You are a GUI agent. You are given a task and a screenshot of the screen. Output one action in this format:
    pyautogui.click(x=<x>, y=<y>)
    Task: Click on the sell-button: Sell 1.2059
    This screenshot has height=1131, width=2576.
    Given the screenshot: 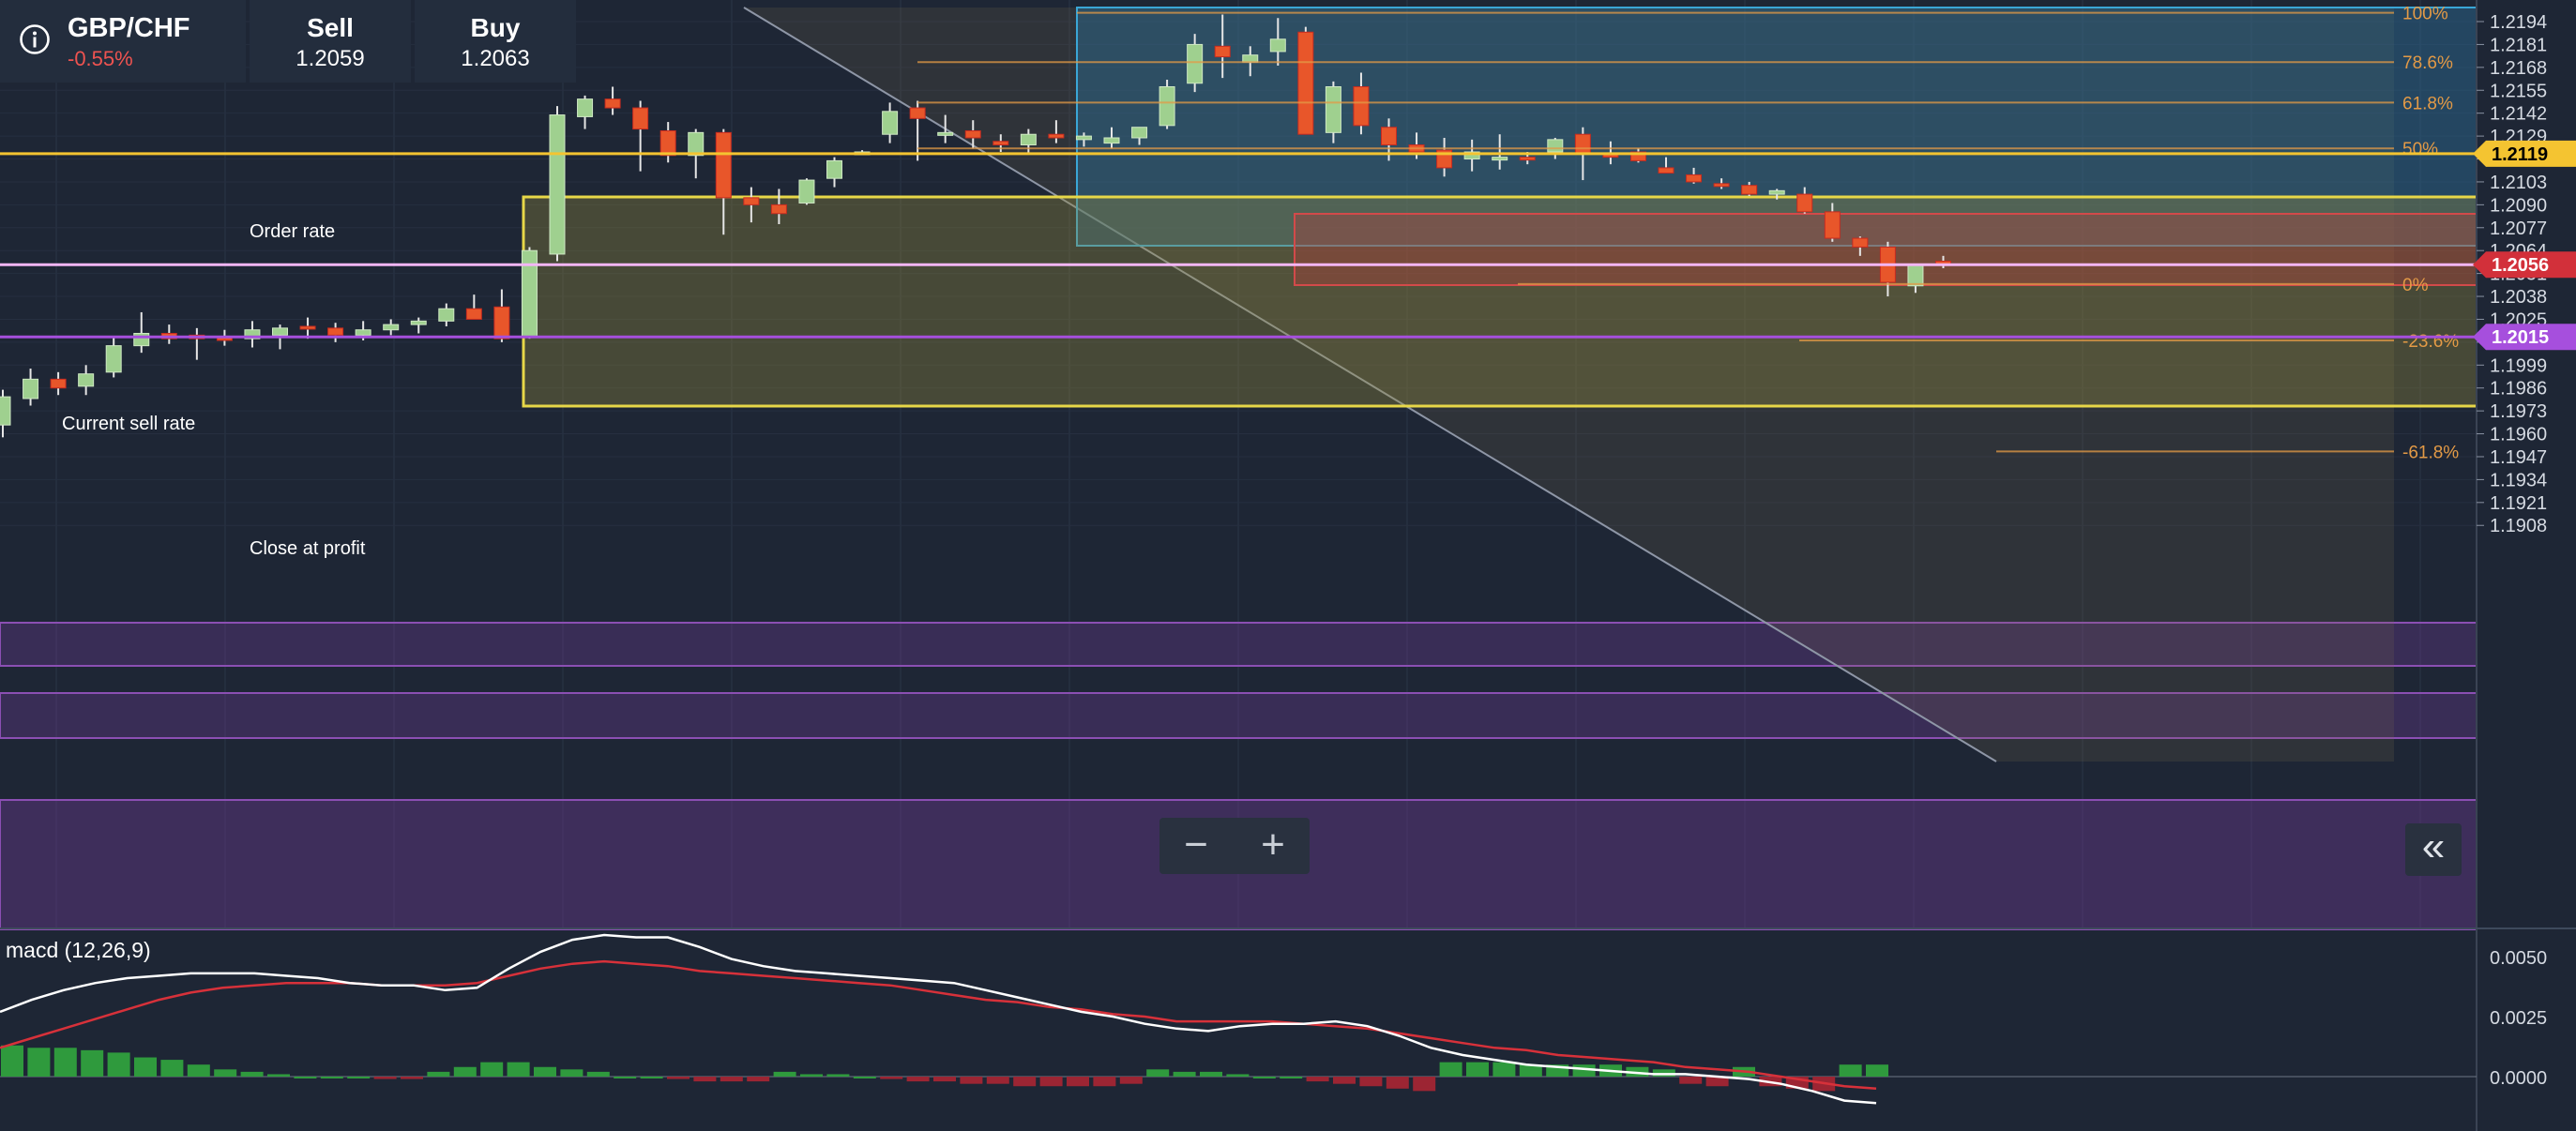 What is the action you would take?
    pyautogui.click(x=330, y=41)
    